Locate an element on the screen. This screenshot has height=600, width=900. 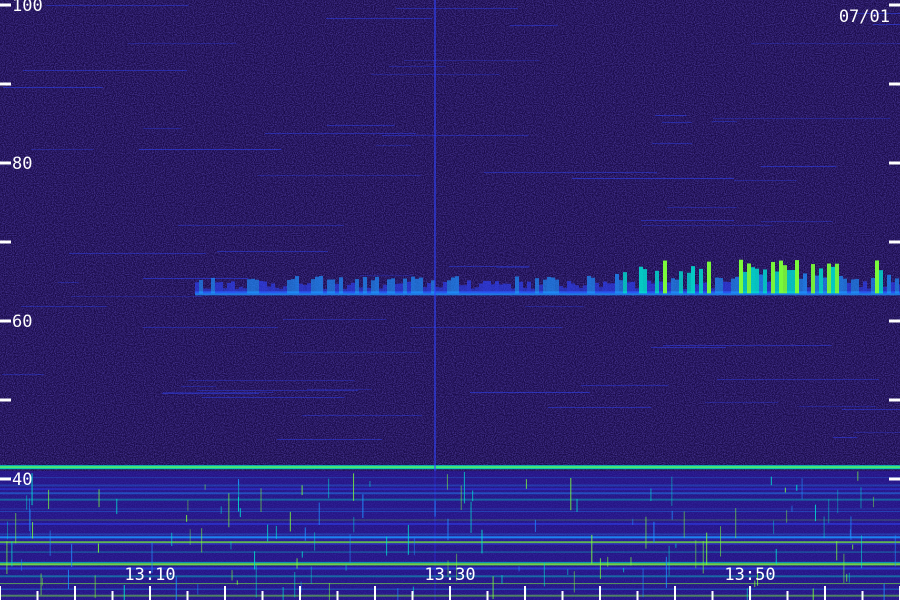
x-tick-label: 13:30 is located at coordinates (449, 575).